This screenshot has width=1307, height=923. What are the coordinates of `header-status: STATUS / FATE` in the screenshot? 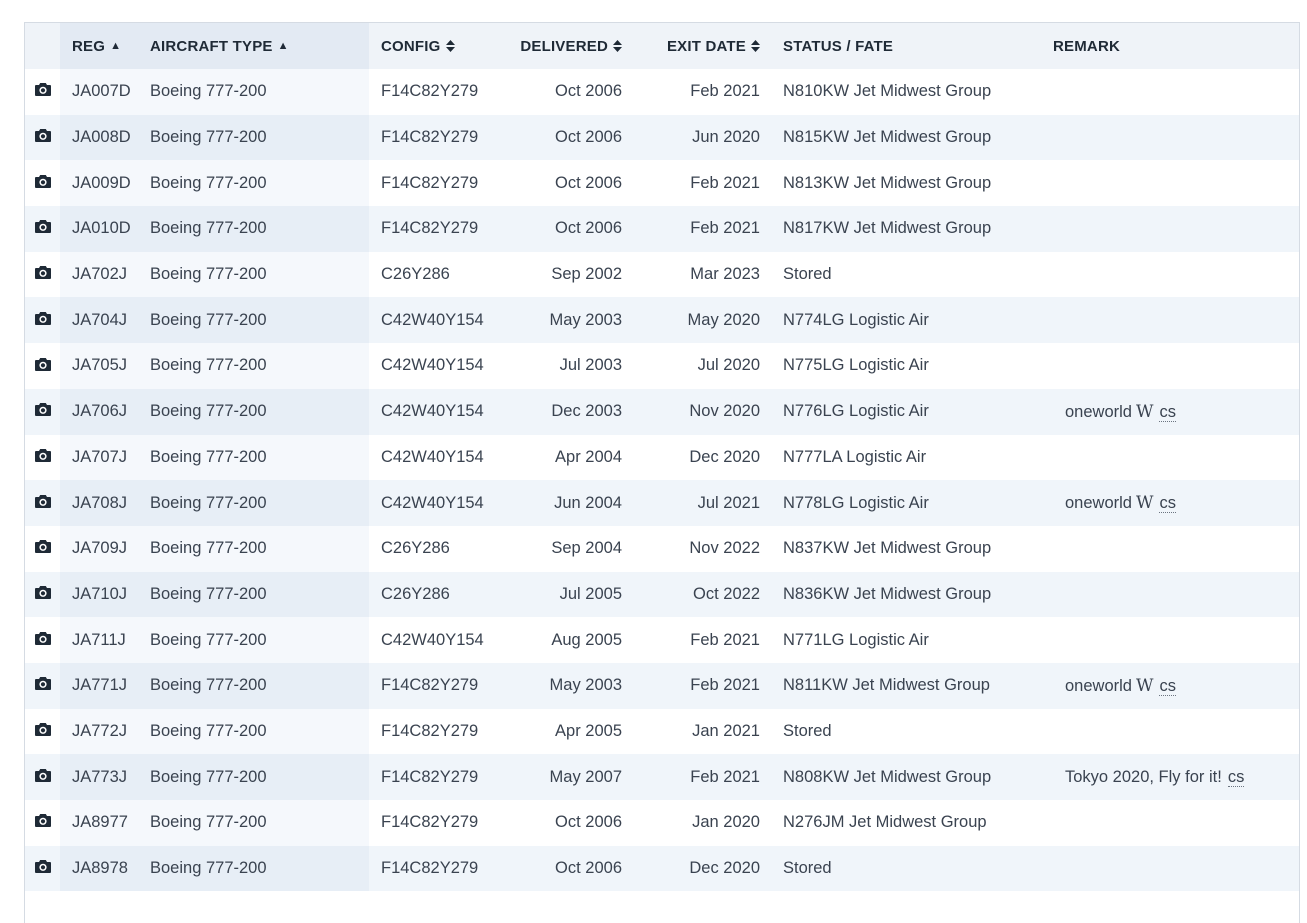 It's located at (918, 46).